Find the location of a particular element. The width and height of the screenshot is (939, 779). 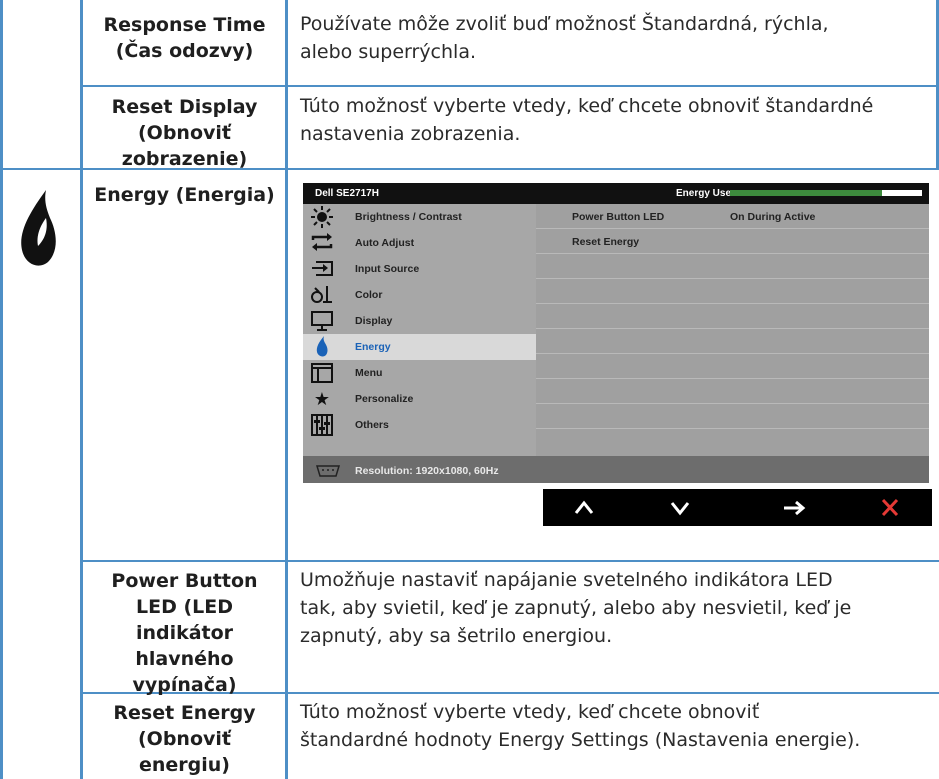

osd-title-bar: Dell SE2717H Energy Use is located at coordinates (616, 193).